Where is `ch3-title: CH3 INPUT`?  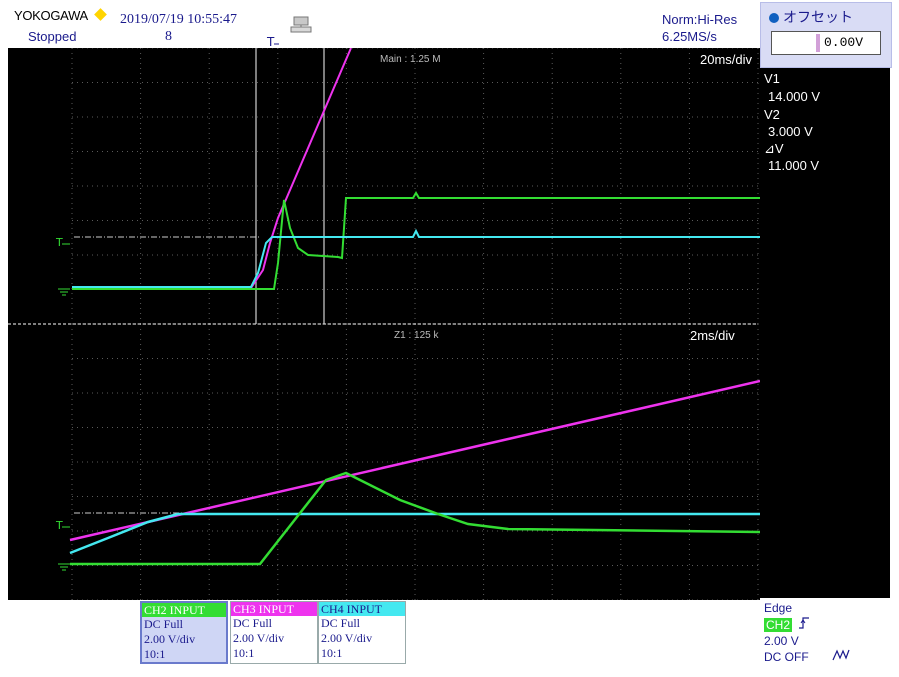
ch3-title: CH3 INPUT is located at coordinates (274, 609).